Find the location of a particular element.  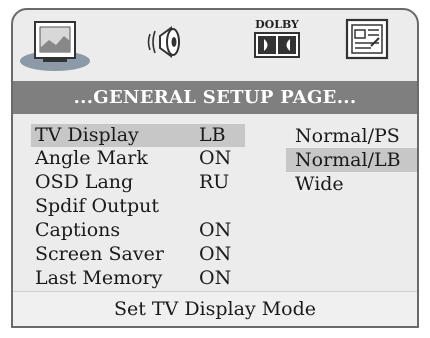

menu-item-label: Last Memory is located at coordinates (99, 278).